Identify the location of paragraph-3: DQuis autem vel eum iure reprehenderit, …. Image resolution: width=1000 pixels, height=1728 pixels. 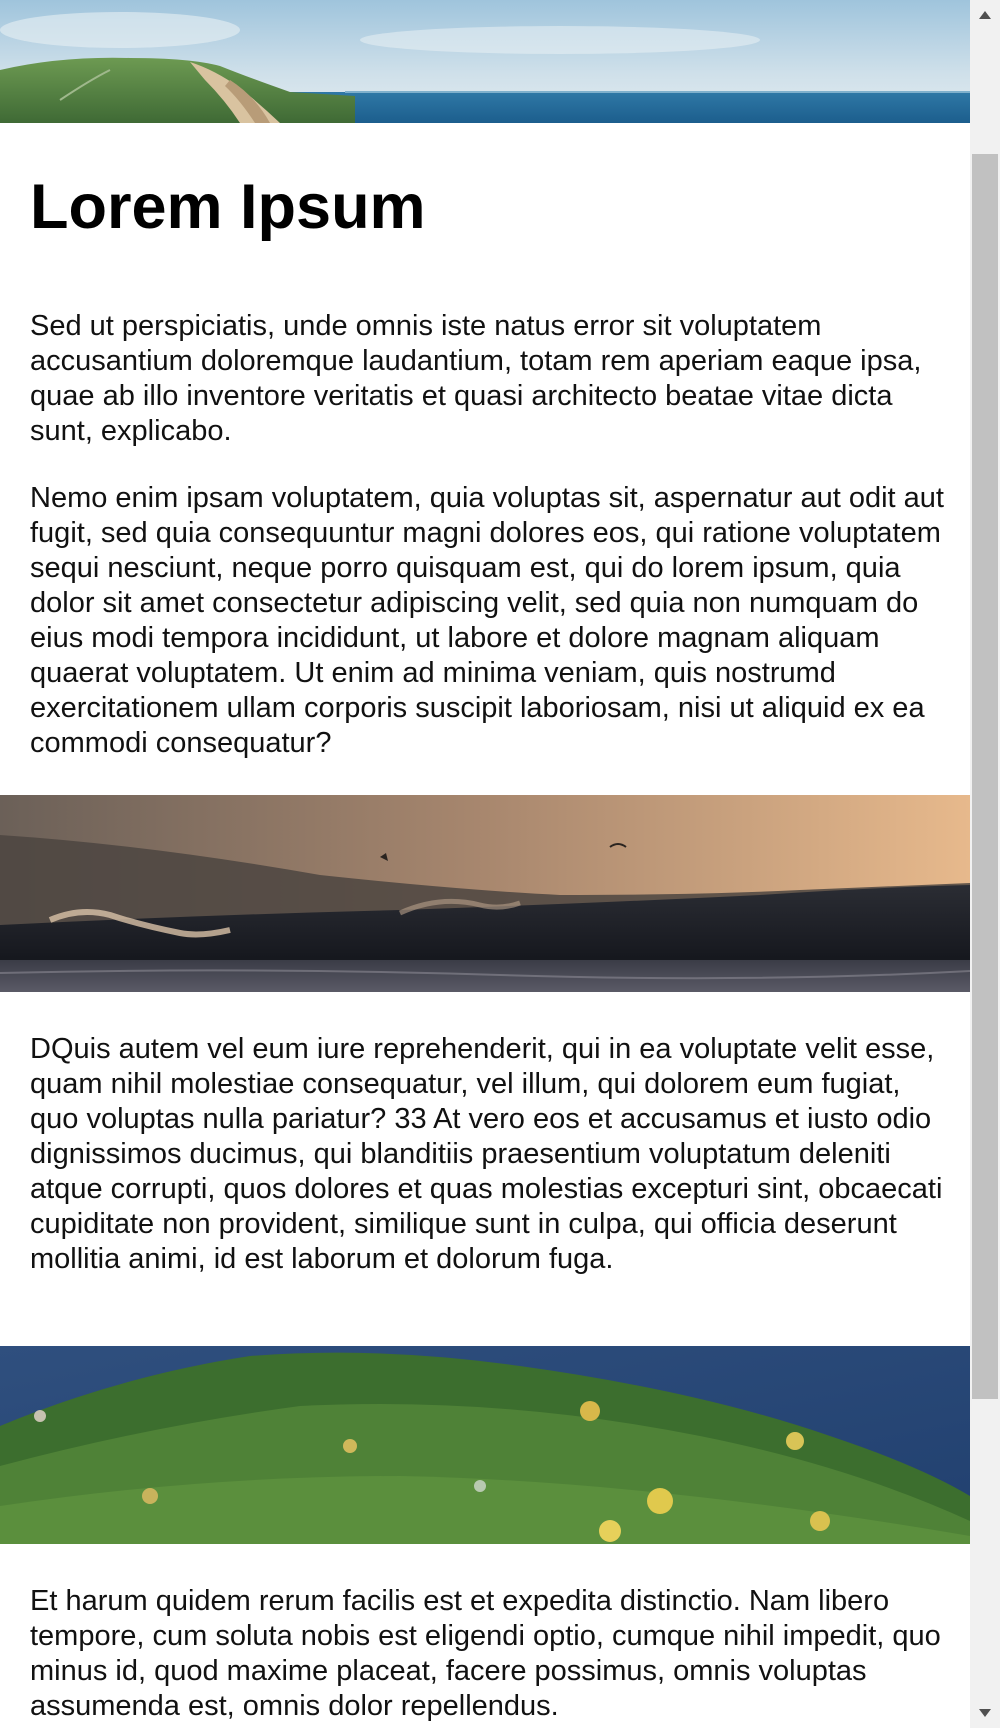
(486, 1154).